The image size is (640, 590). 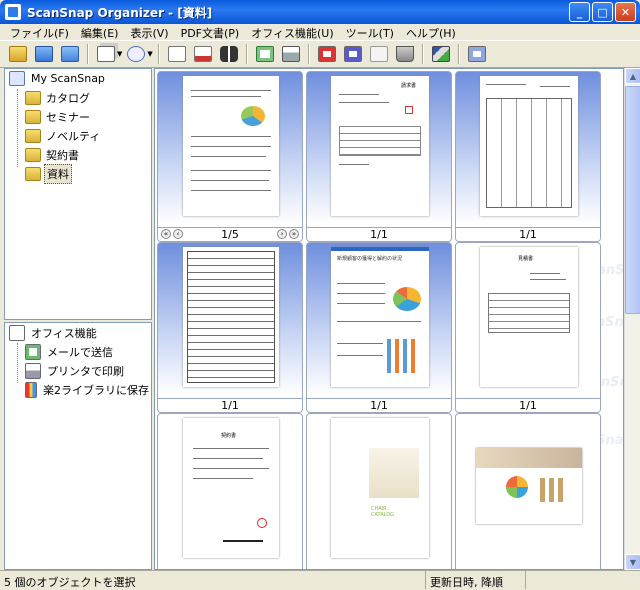 I want to click on office-item-print: プリンタで印刷, so click(x=78, y=370).